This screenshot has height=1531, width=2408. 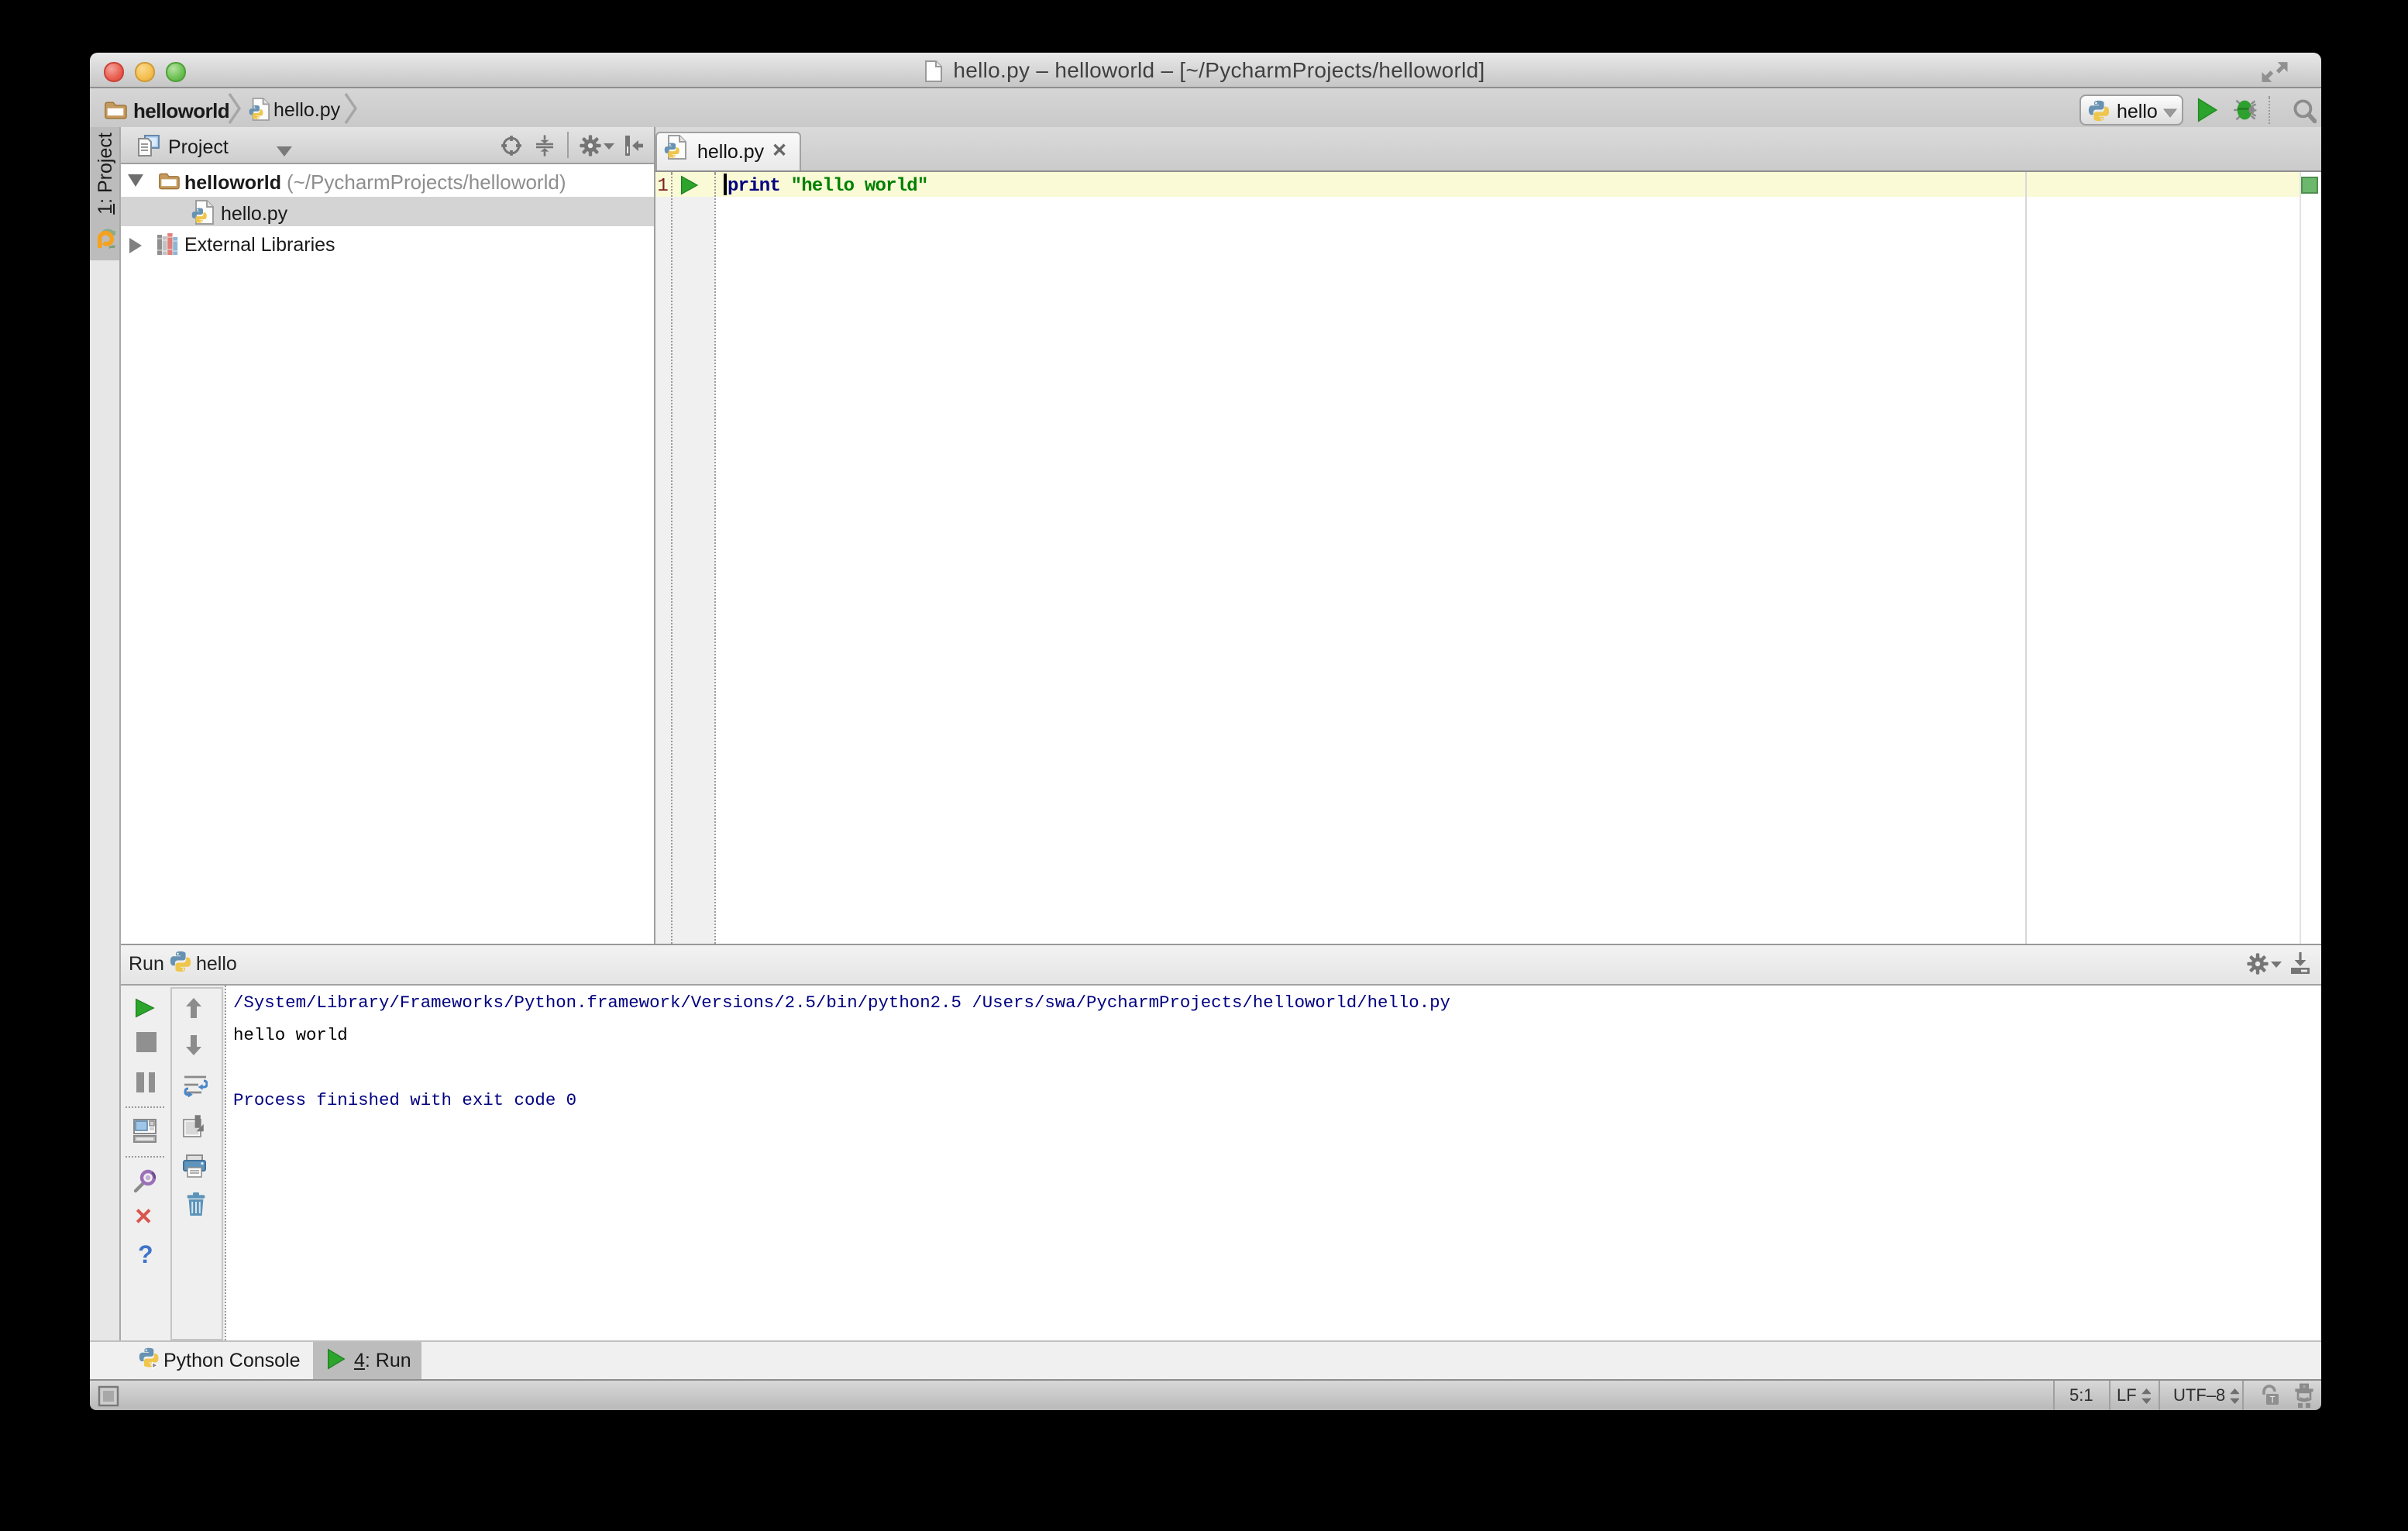 I want to click on svg-text: T, so click(x=2272, y=1399).